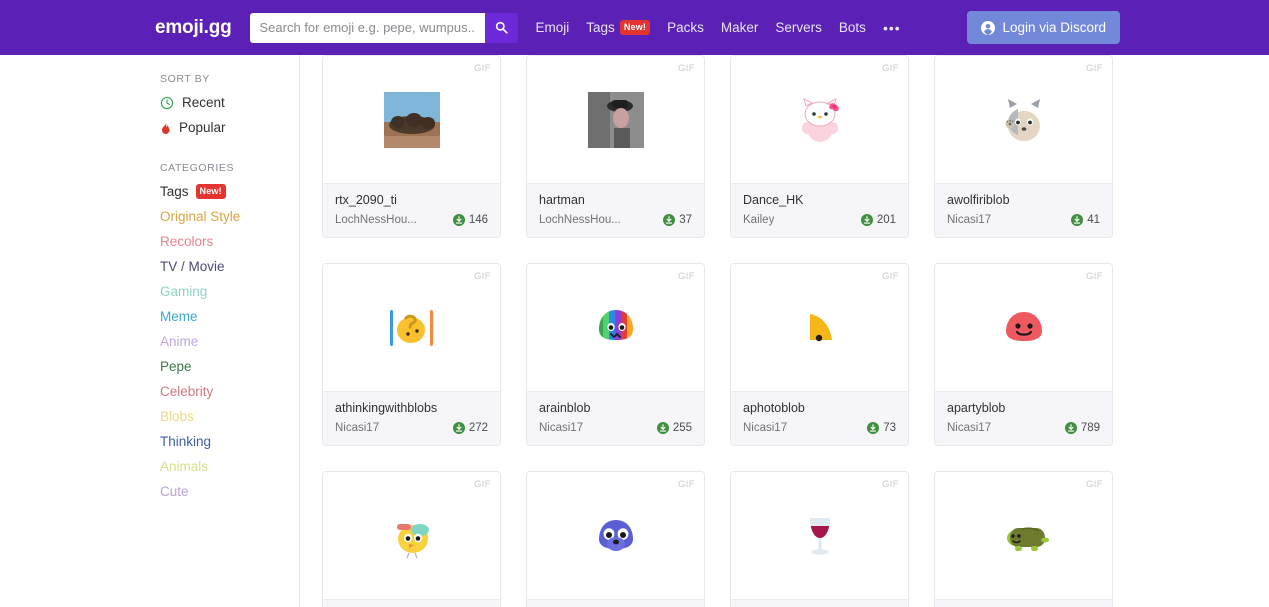 This screenshot has width=1269, height=607. What do you see at coordinates (229, 241) in the screenshot?
I see `sidebar-category-recolors: Recolors` at bounding box center [229, 241].